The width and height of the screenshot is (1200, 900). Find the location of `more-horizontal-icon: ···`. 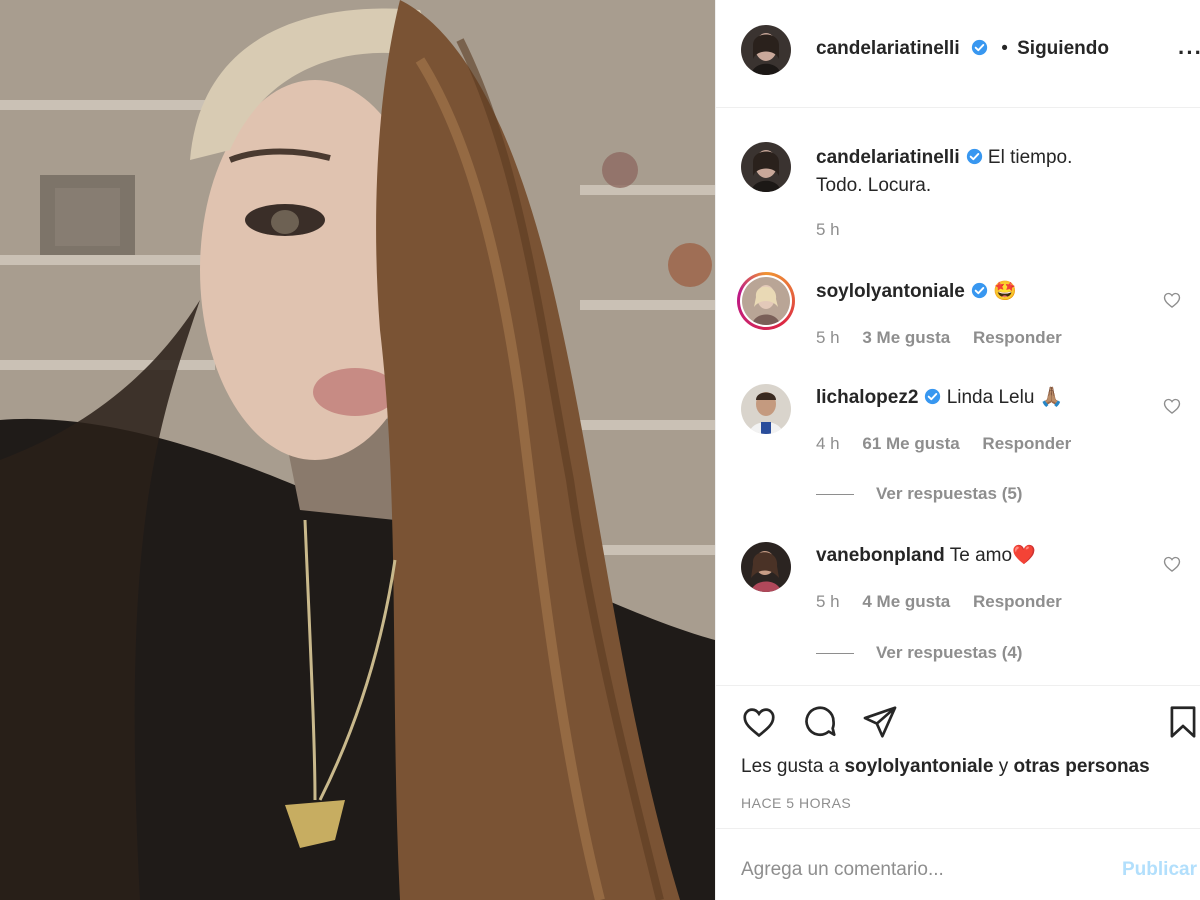

more-horizontal-icon: ··· is located at coordinates (1189, 53).